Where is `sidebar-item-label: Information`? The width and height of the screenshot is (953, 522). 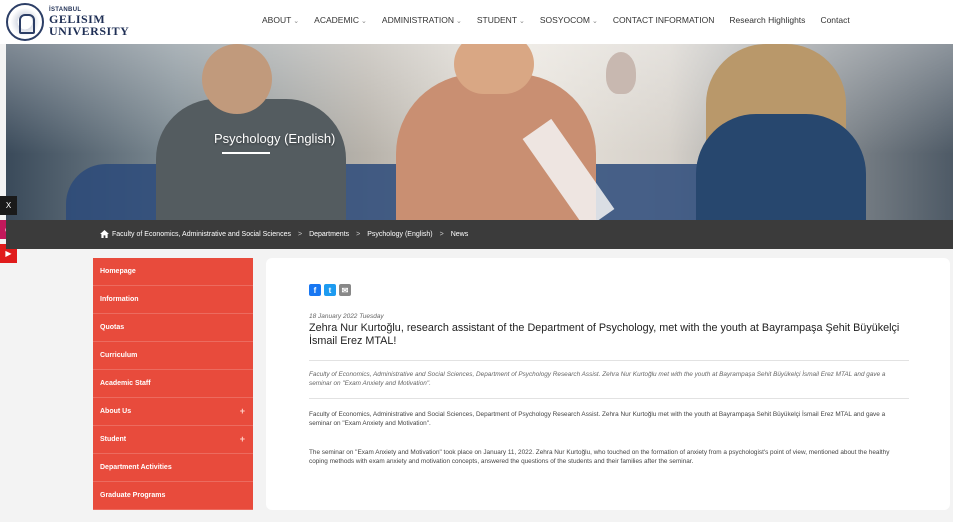
sidebar-item-label: Information is located at coordinates (119, 299).